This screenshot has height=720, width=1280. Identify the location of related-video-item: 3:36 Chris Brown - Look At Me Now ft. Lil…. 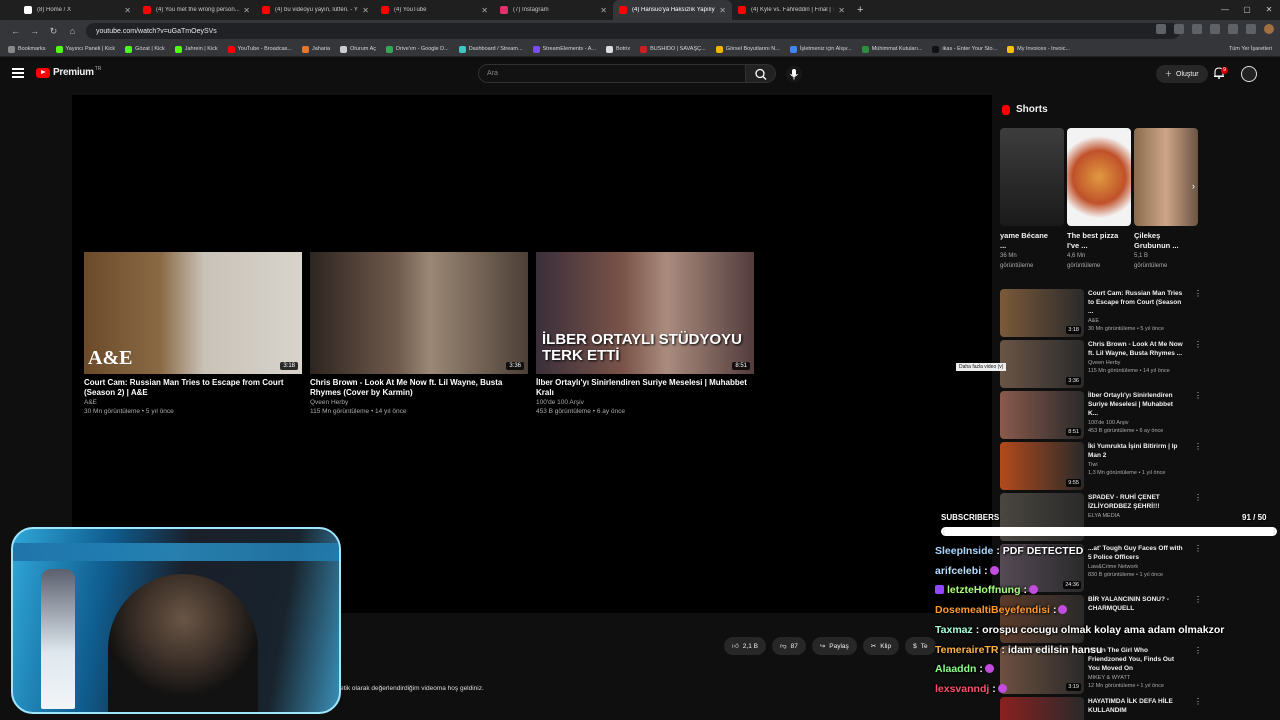
(1101, 364).